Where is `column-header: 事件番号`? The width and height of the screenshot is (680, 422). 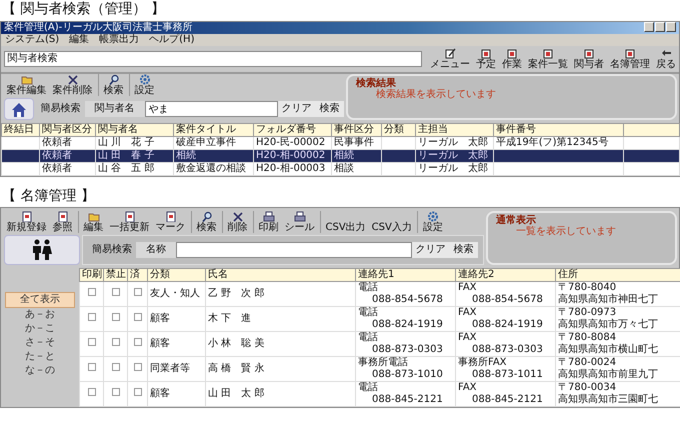 column-header: 事件番号 is located at coordinates (559, 129).